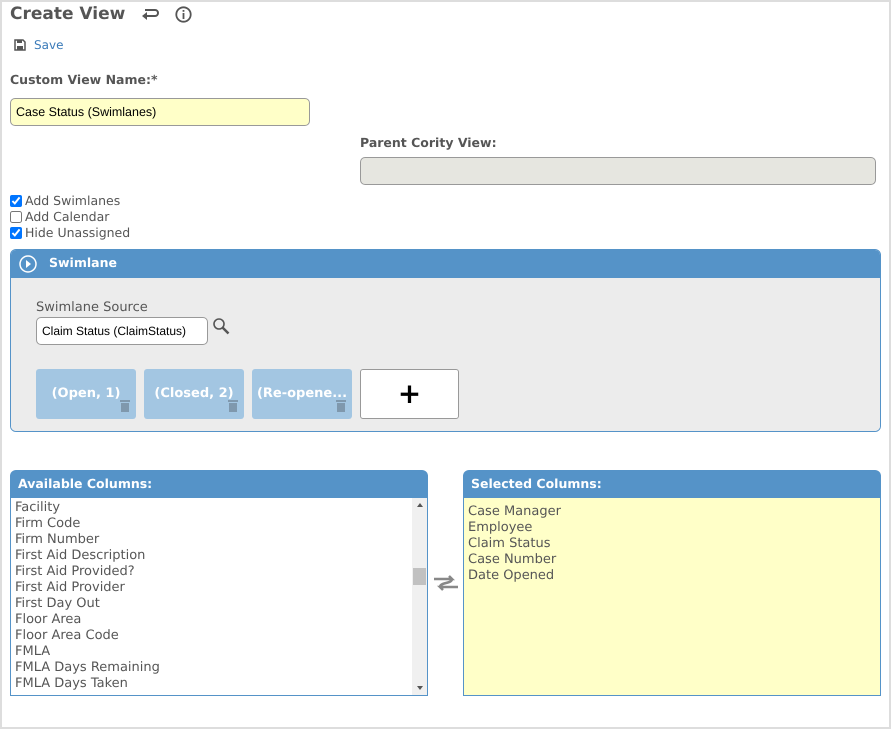 Image resolution: width=891 pixels, height=729 pixels. Describe the element at coordinates (122, 331) in the screenshot. I see `source-field: Claim Status (ClaimStatus)` at that location.